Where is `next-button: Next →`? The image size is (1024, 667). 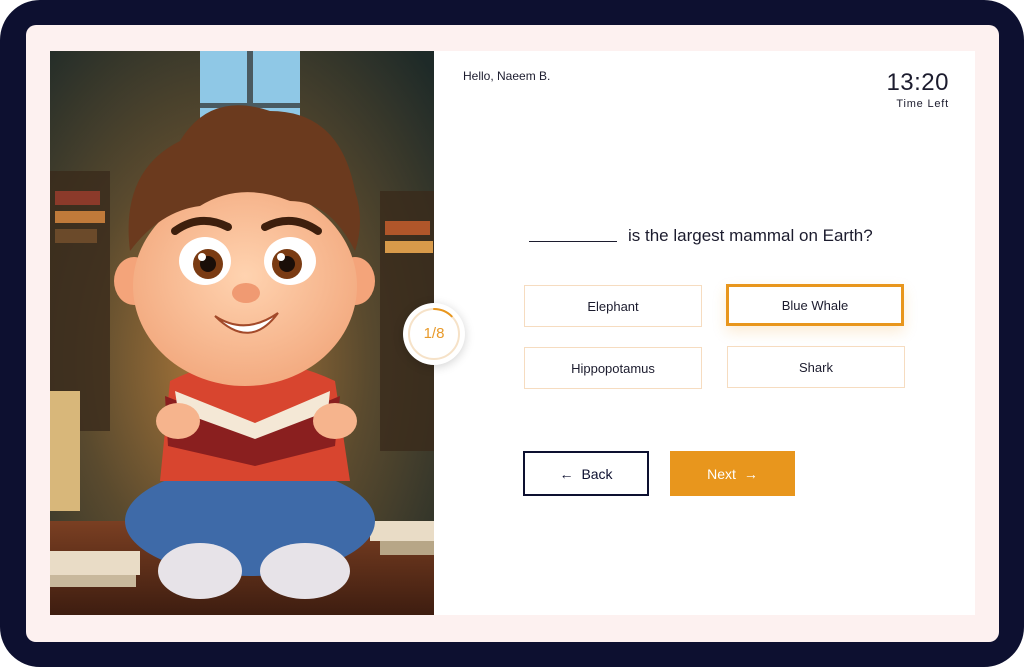
next-button: Next → is located at coordinates (732, 473).